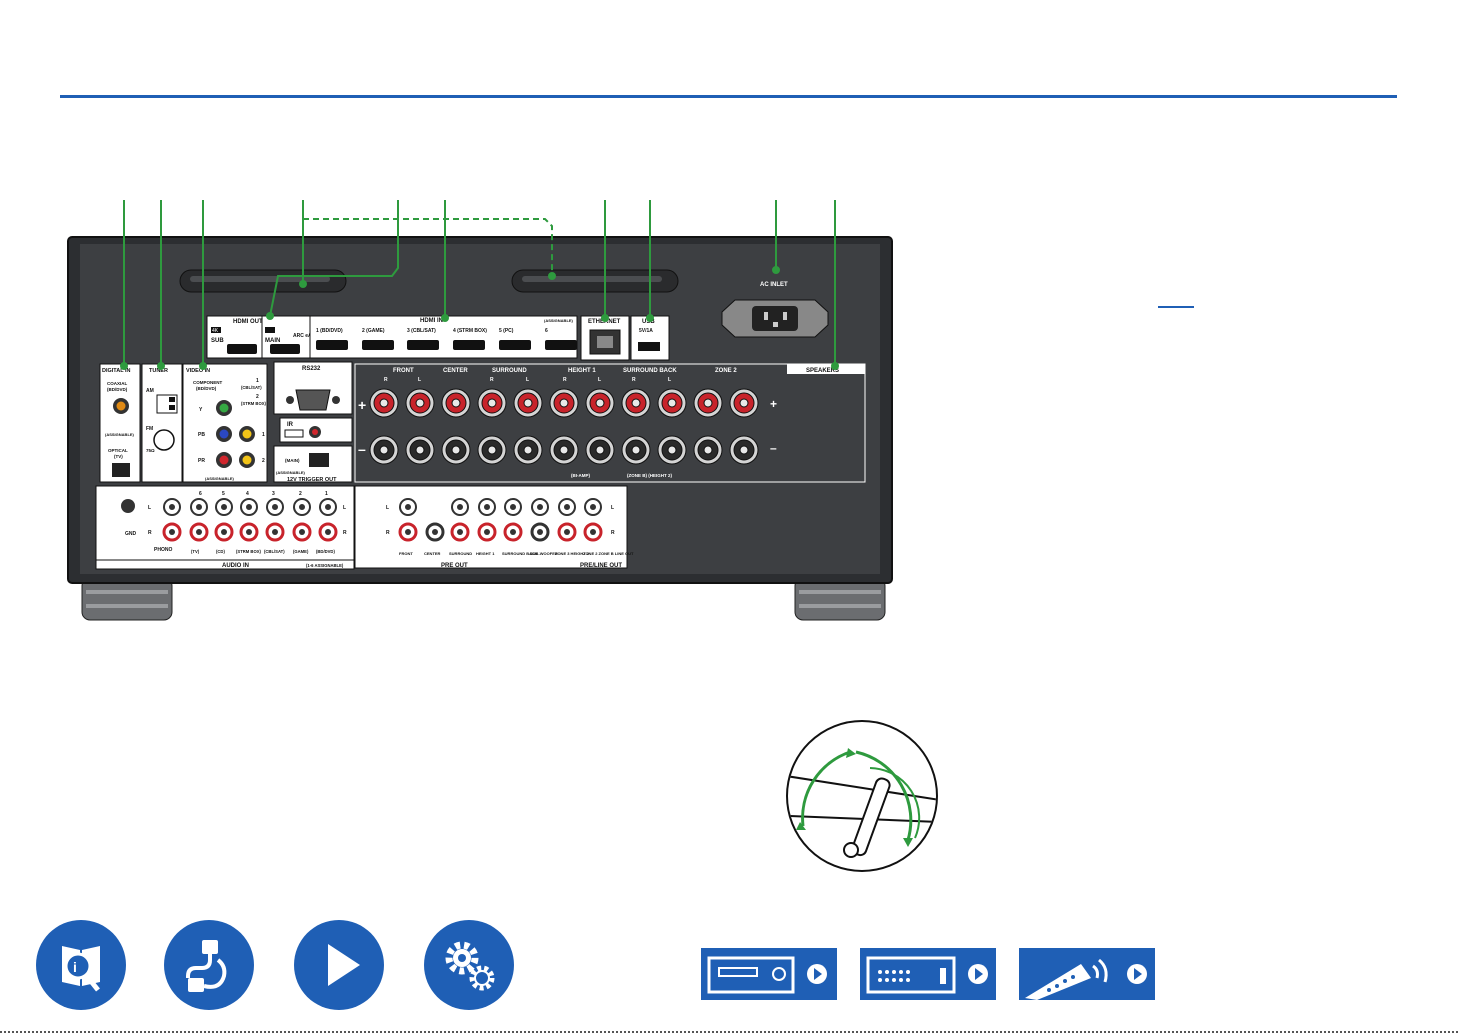 The image size is (1458, 1033). Describe the element at coordinates (201, 461) in the screenshot. I see `svg-text: PR` at that location.